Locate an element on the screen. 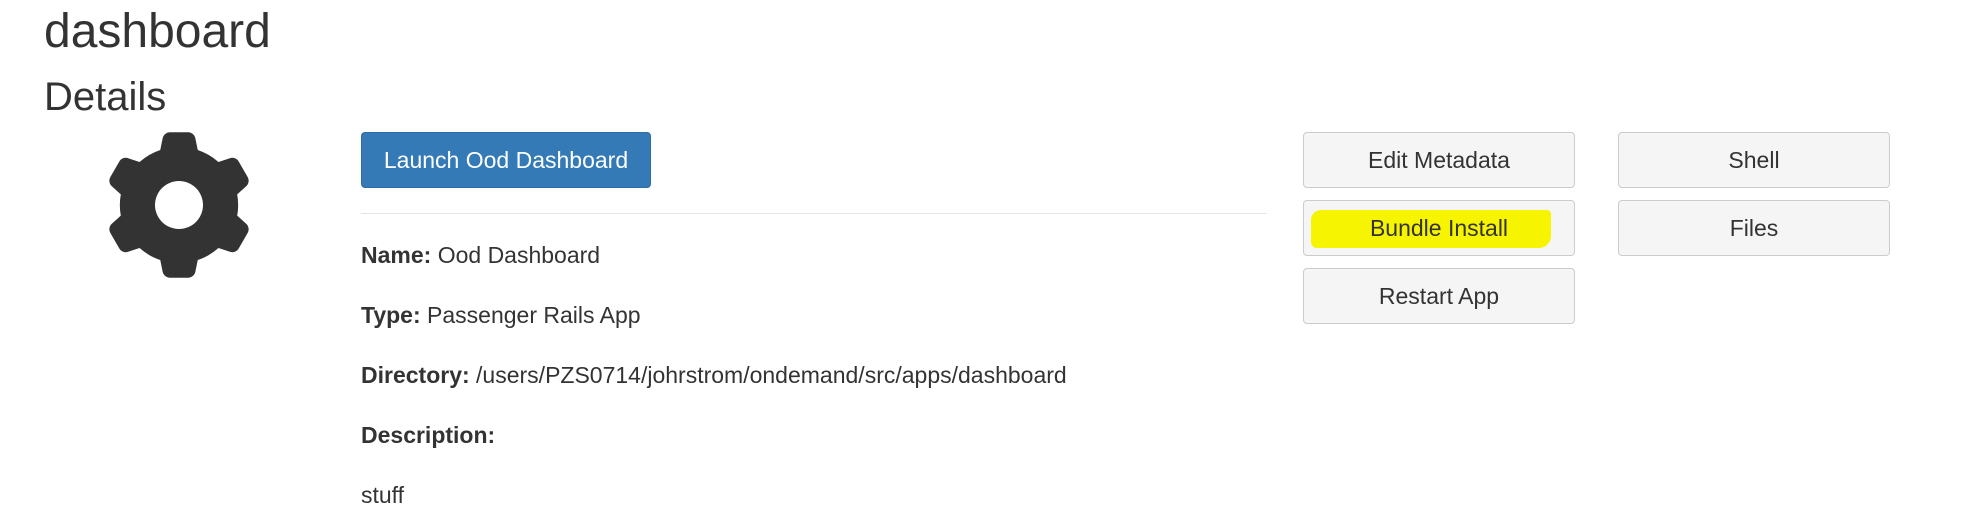 This screenshot has width=1961, height=529. bundle-install-button: Bundle Install is located at coordinates (1439, 228).